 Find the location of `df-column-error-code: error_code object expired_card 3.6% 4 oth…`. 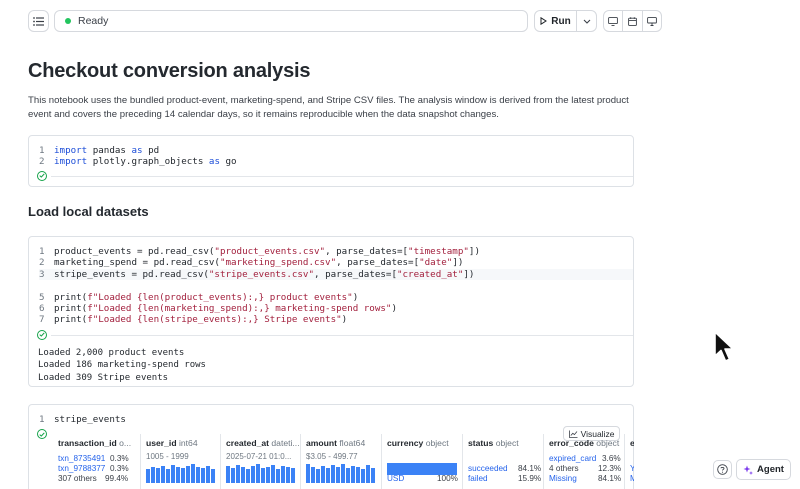

df-column-error-code: error_code object expired_card 3.6% 4 oth… is located at coordinates (583, 461).